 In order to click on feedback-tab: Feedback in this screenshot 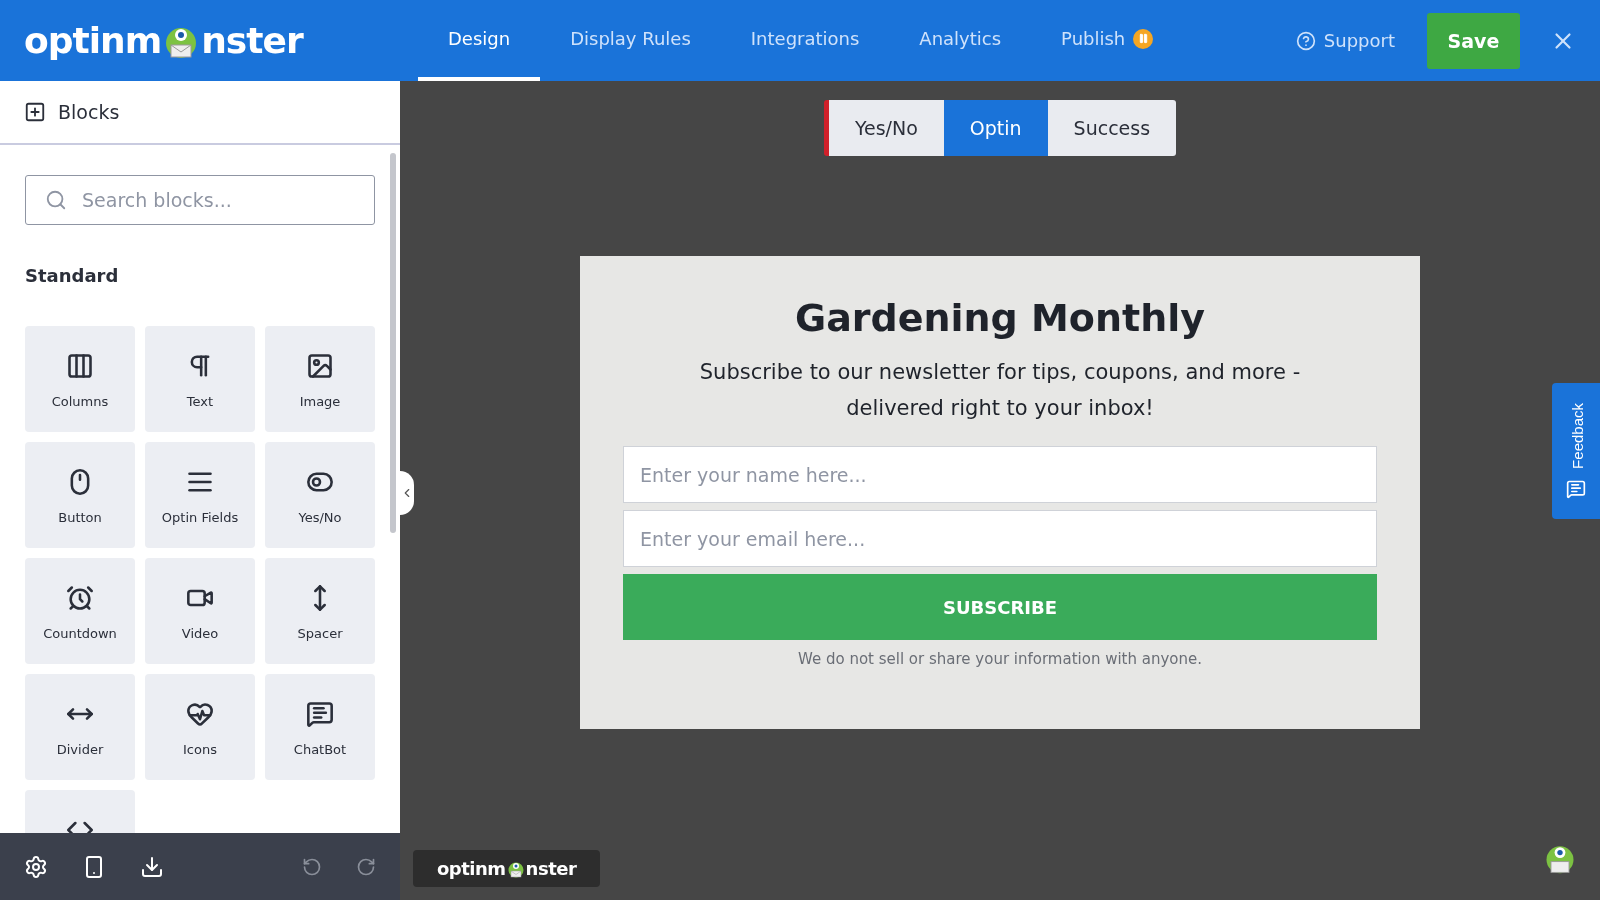, I will do `click(1576, 451)`.